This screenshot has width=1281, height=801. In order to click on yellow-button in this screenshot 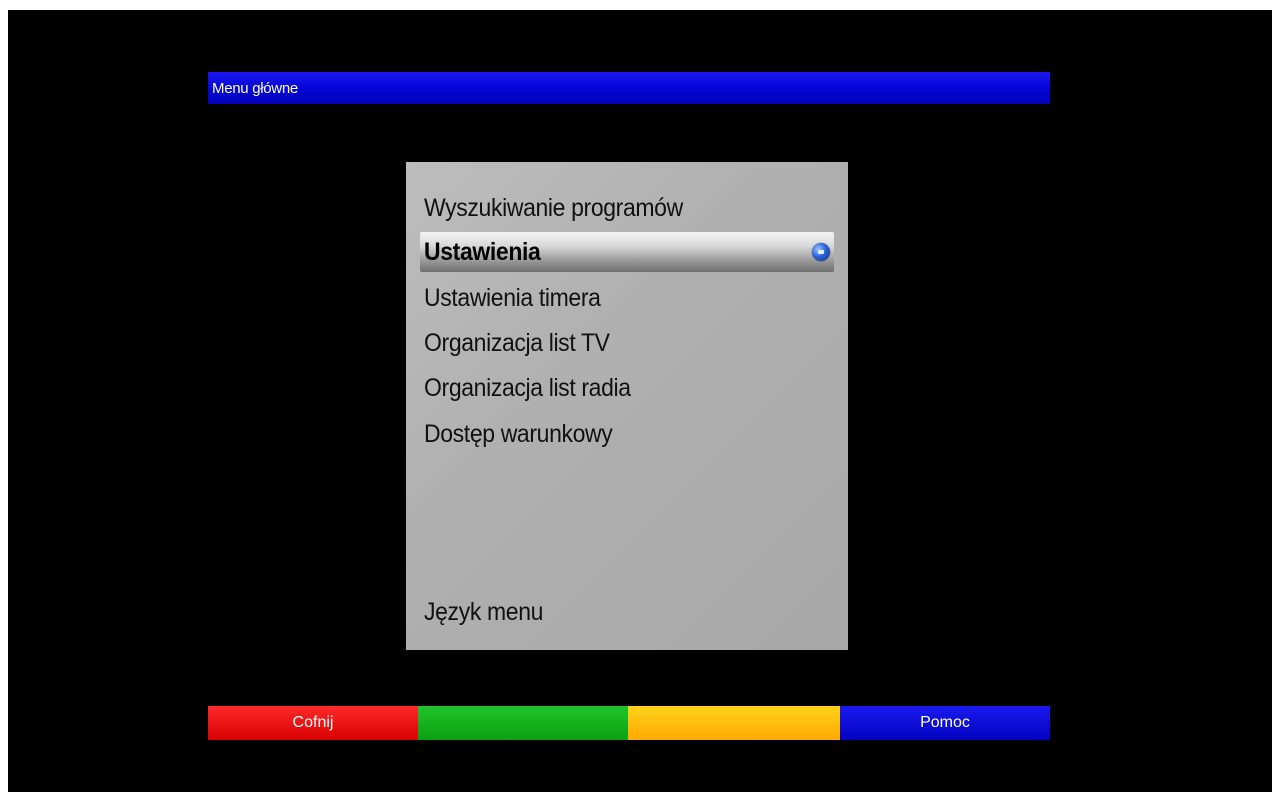, I will do `click(734, 723)`.